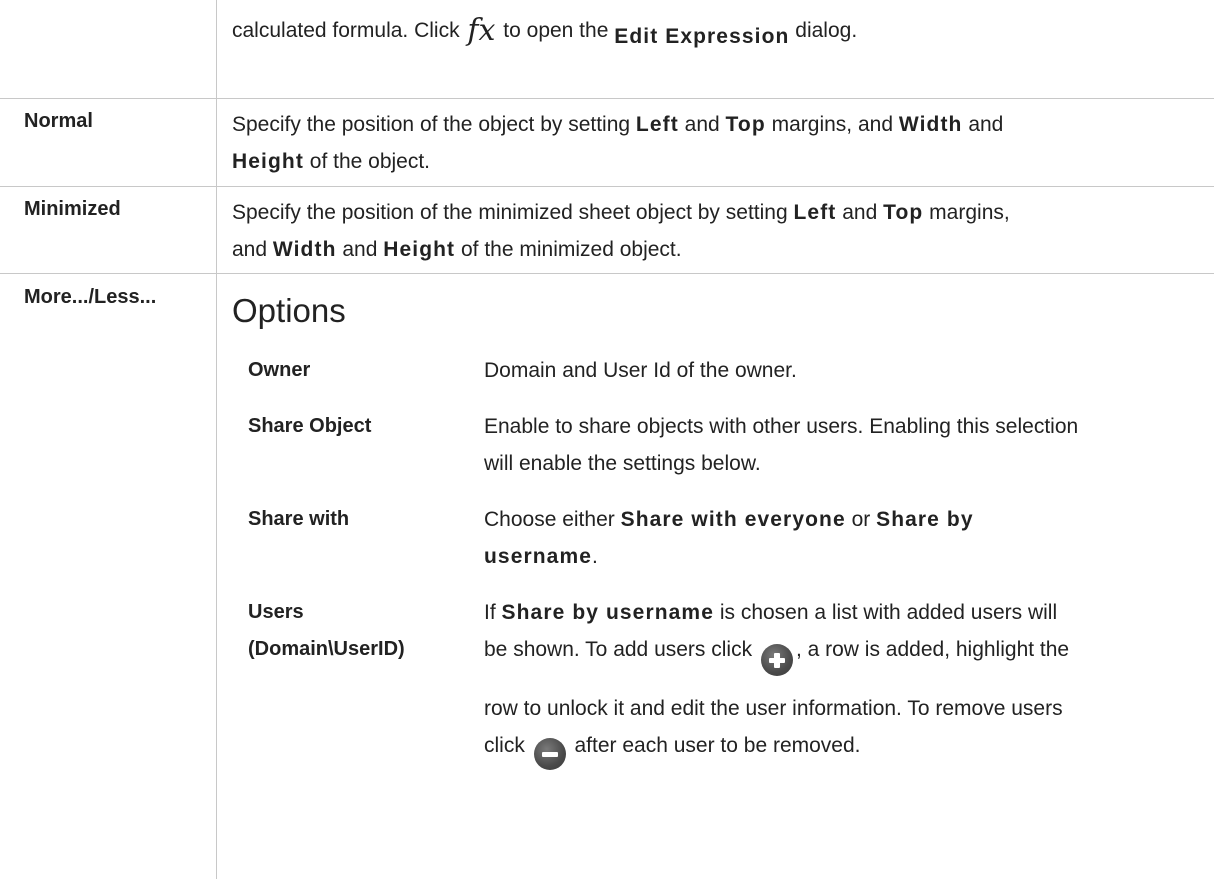  Describe the element at coordinates (481, 30) in the screenshot. I see `fx-icon: fx` at that location.